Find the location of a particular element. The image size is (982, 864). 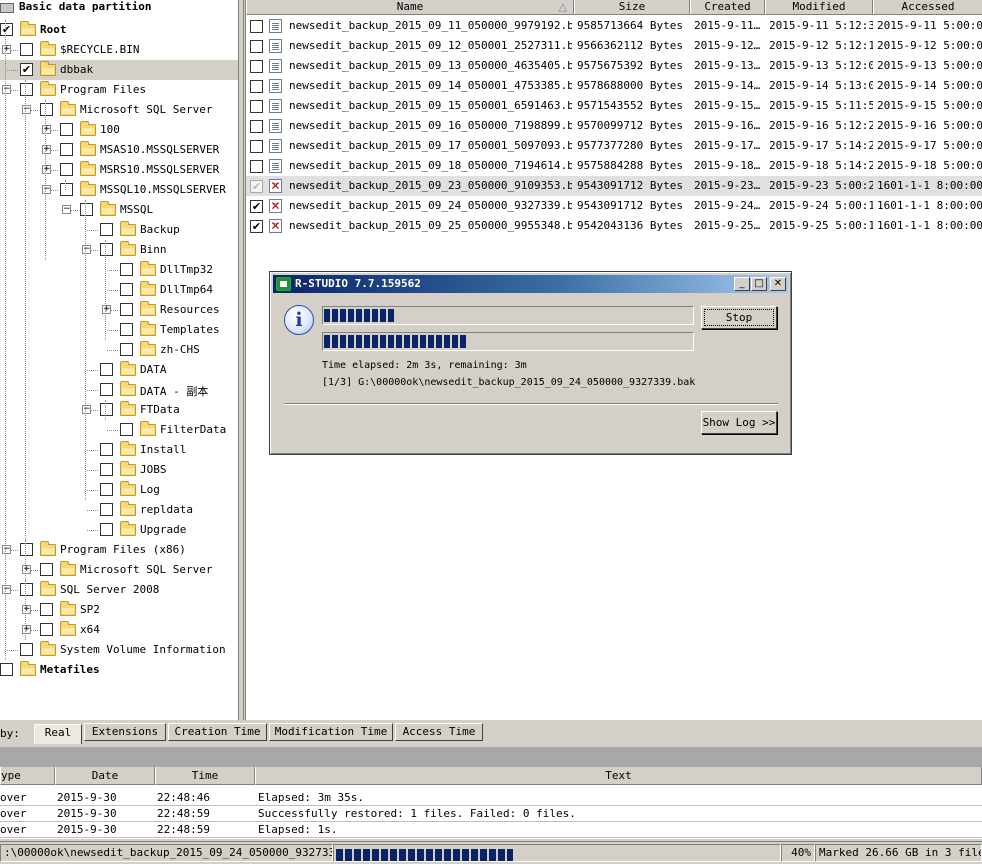

tree-node-sql-server-2008: − SQL Server 2008 is located at coordinates (119, 590).